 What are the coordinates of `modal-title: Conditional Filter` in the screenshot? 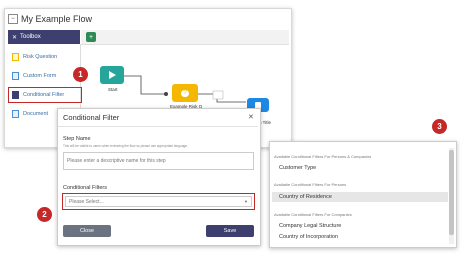 It's located at (91, 117).